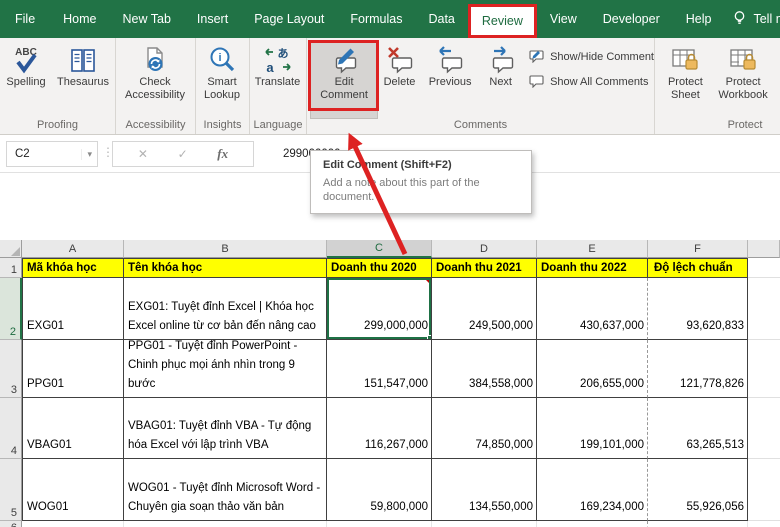  What do you see at coordinates (379, 524) in the screenshot?
I see `cell-c6` at bounding box center [379, 524].